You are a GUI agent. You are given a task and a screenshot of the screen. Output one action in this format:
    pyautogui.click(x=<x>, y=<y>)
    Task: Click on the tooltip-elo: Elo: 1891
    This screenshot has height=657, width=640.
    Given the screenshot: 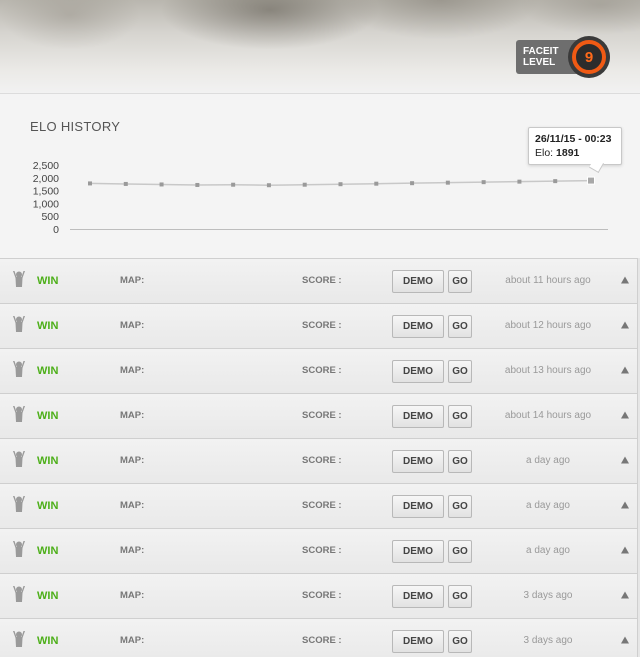 What is the action you would take?
    pyautogui.click(x=575, y=153)
    